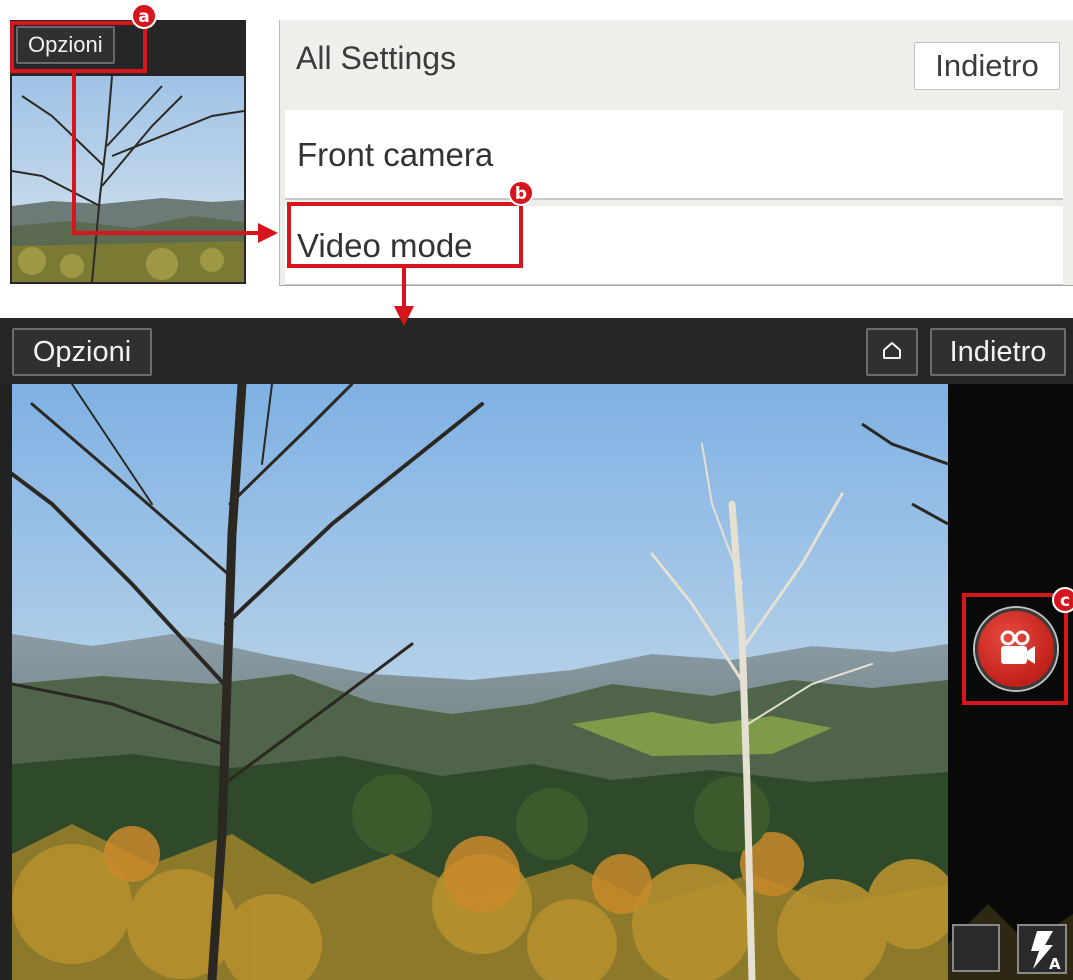 This screenshot has height=980, width=1073. What do you see at coordinates (128, 48) in the screenshot?
I see `thumbnail-topbar: Opzioni` at bounding box center [128, 48].